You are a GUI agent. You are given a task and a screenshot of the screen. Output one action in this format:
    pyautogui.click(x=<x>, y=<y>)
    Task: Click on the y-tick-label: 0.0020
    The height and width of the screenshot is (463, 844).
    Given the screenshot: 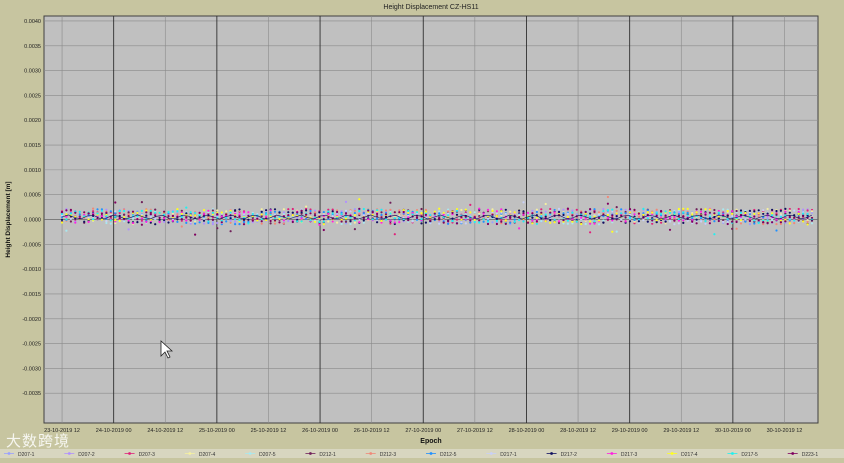 What is the action you would take?
    pyautogui.click(x=32, y=121)
    